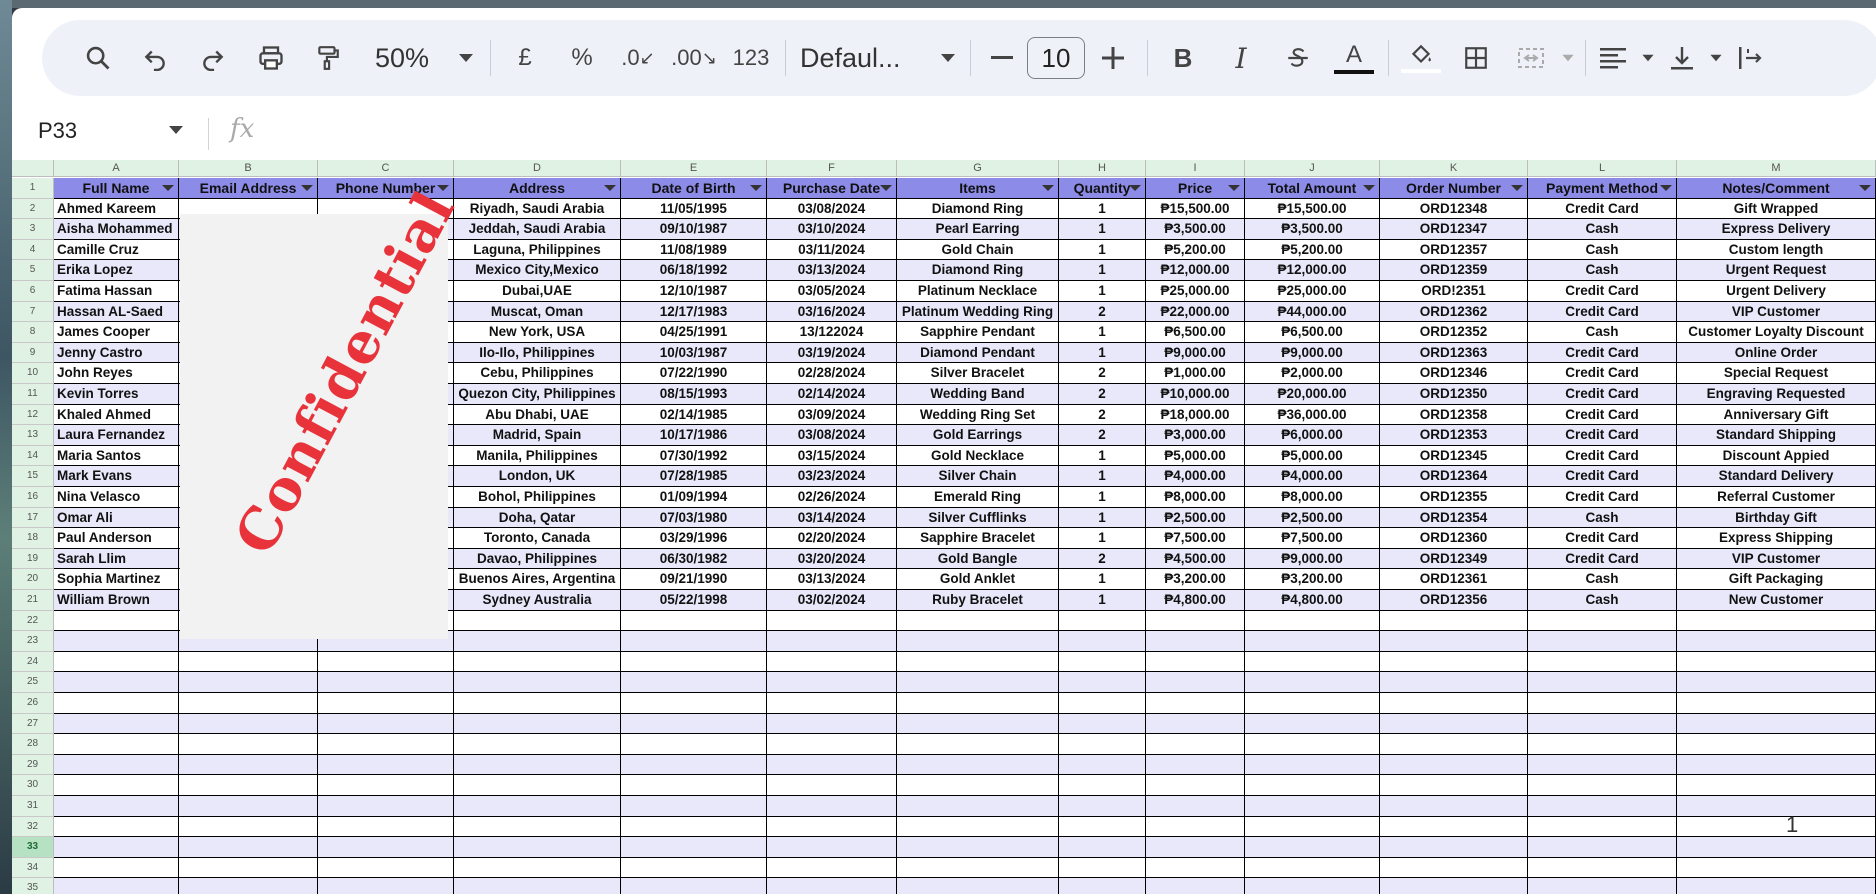  I want to click on row-header-11: 11, so click(33, 394).